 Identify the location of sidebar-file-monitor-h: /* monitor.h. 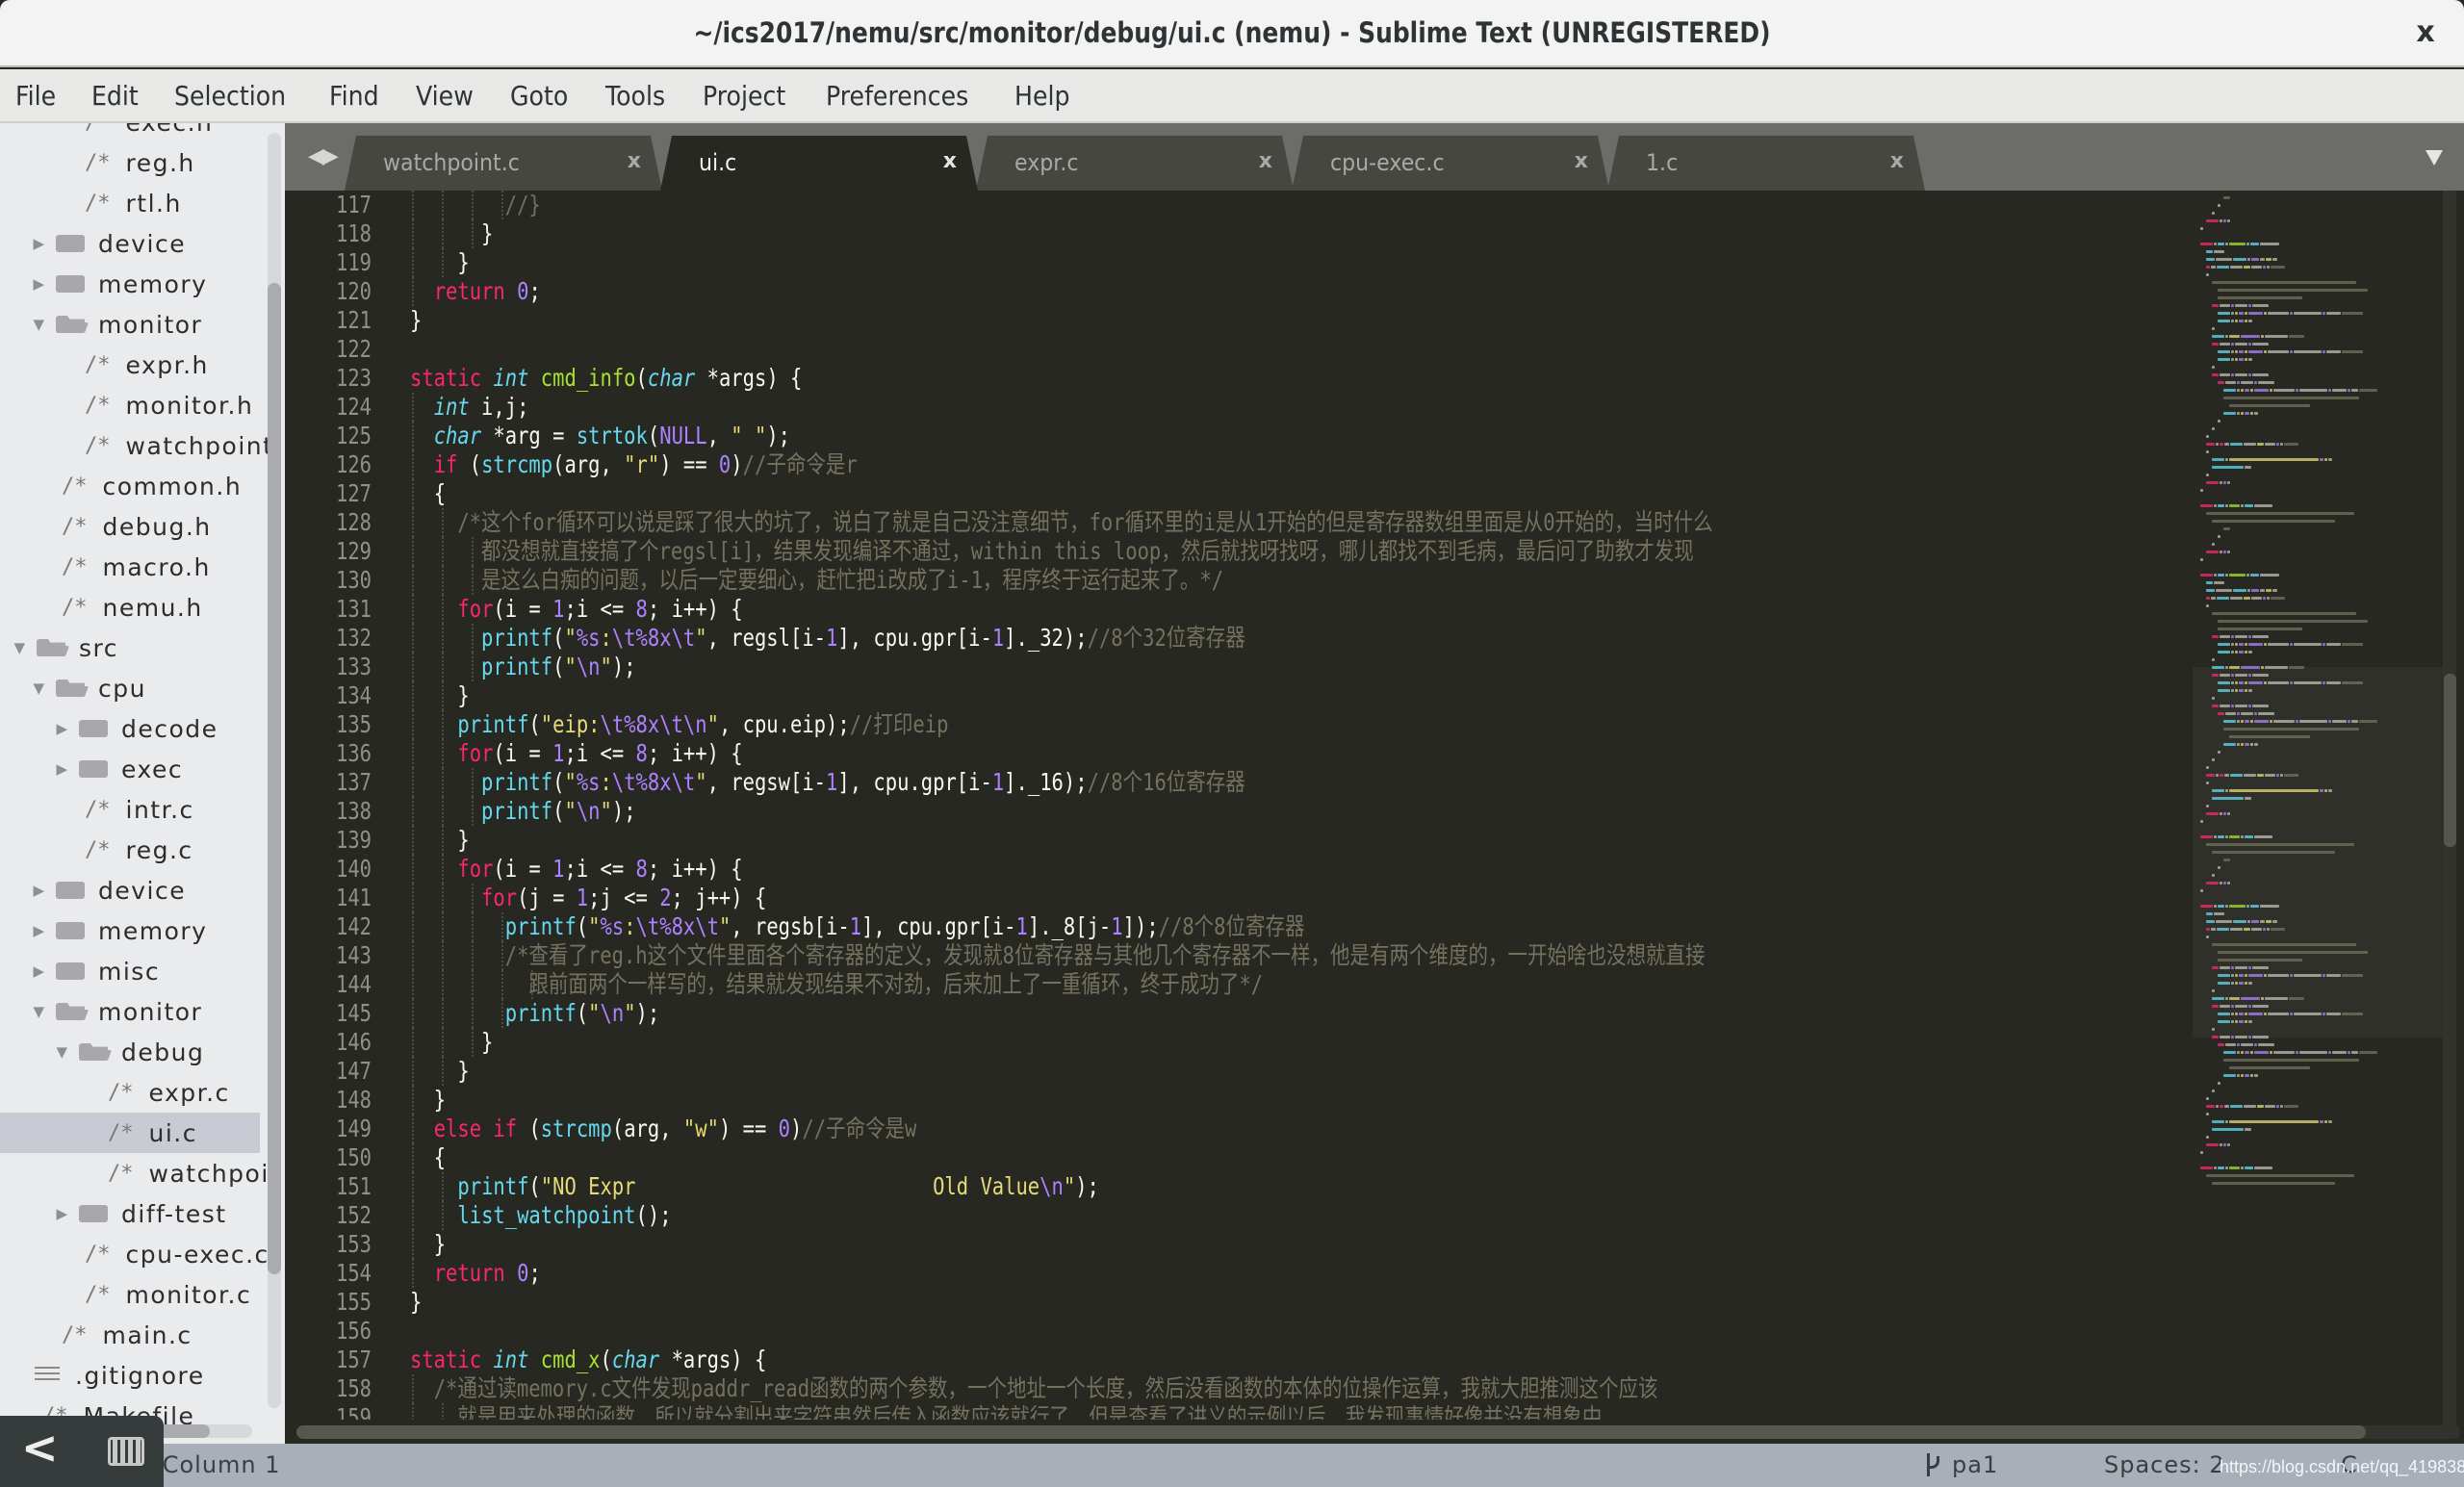
(130, 405).